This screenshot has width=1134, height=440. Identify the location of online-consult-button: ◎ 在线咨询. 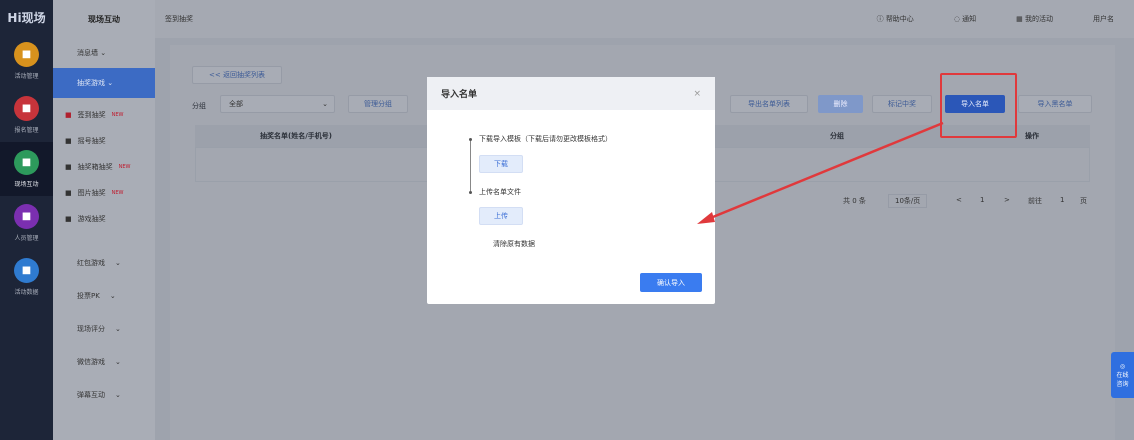
(1122, 375).